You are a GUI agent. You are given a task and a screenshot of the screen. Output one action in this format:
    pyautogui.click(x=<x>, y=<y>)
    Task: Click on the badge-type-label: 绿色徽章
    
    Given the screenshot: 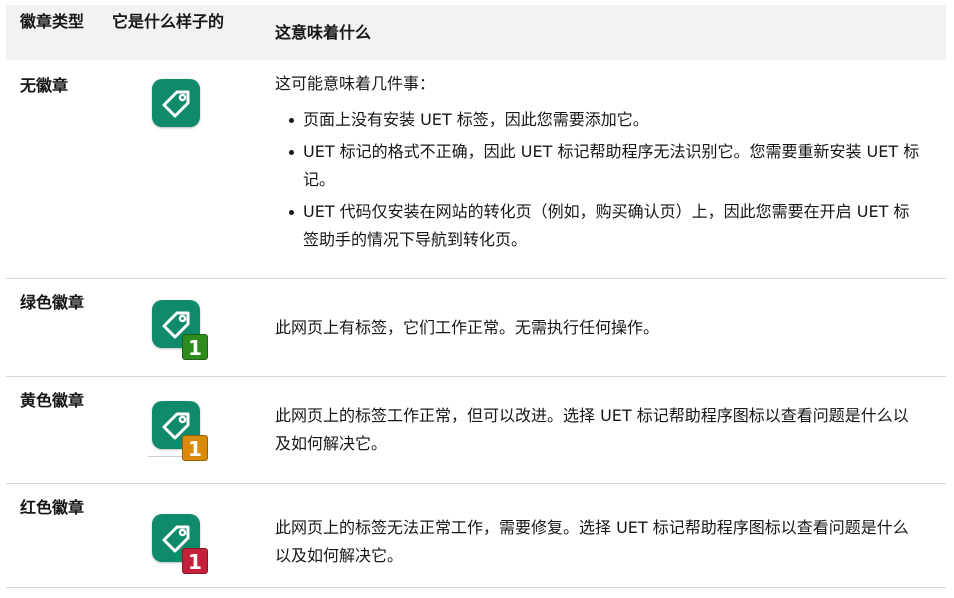 What is the action you would take?
    pyautogui.click(x=52, y=302)
    